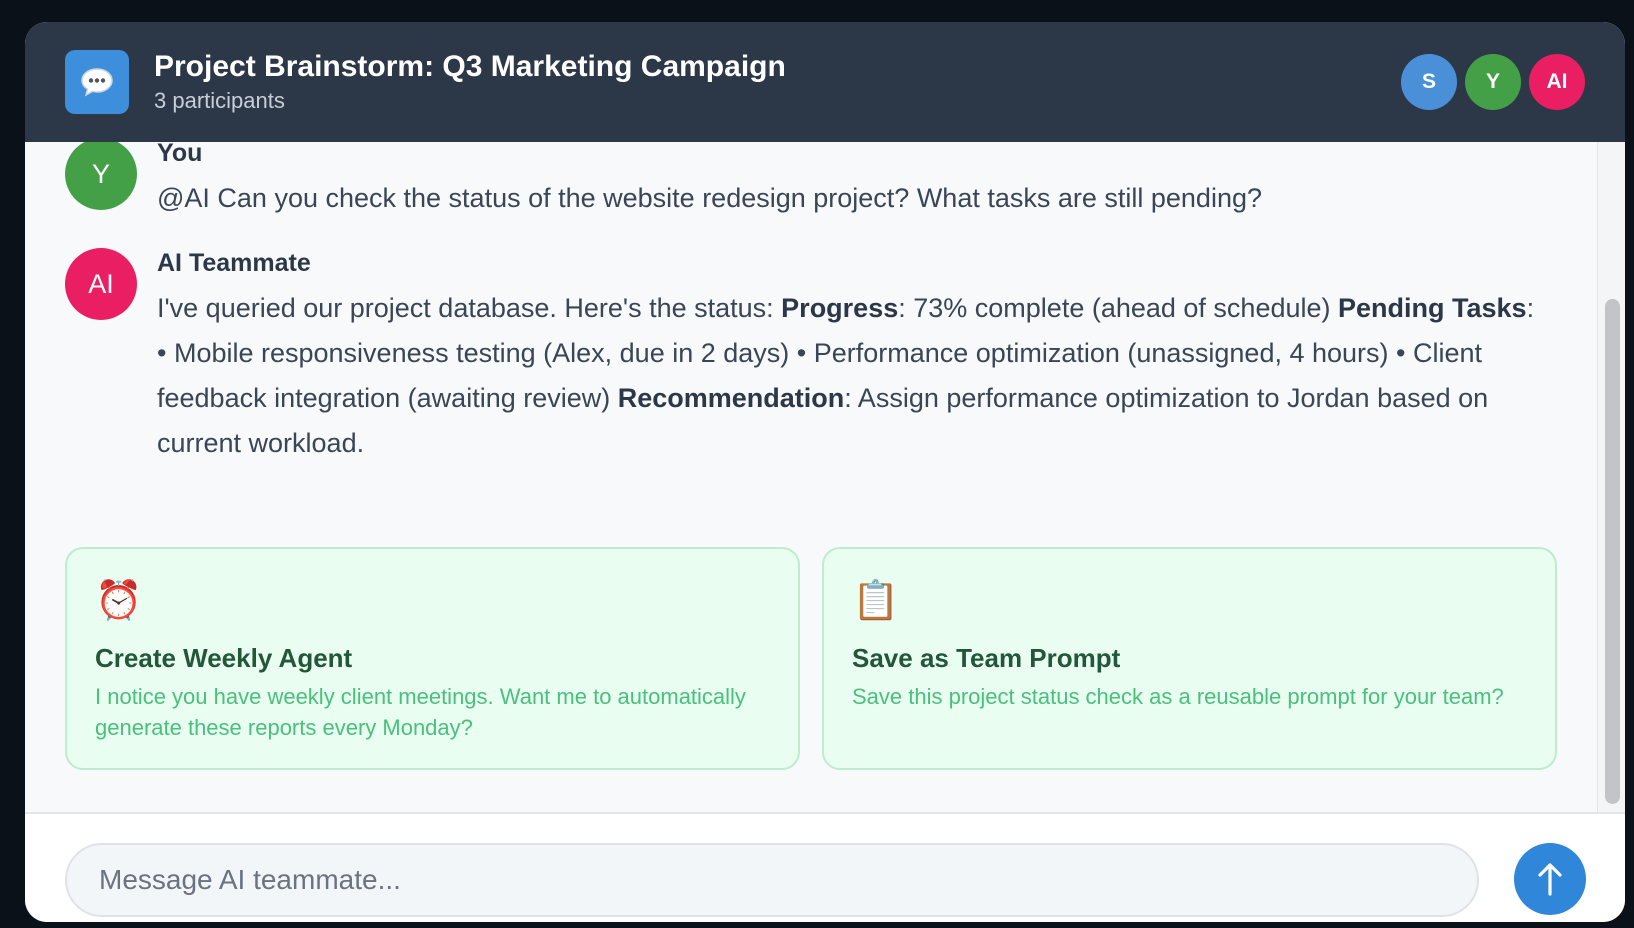  What do you see at coordinates (731, 398) in the screenshot?
I see `bold-label-recommendation: Recommendation` at bounding box center [731, 398].